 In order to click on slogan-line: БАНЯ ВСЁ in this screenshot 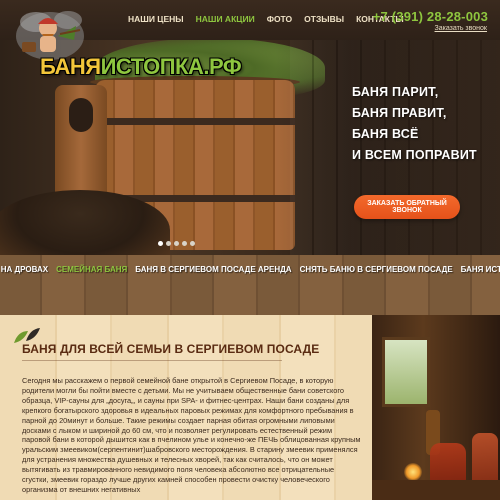, I will do `click(385, 134)`.